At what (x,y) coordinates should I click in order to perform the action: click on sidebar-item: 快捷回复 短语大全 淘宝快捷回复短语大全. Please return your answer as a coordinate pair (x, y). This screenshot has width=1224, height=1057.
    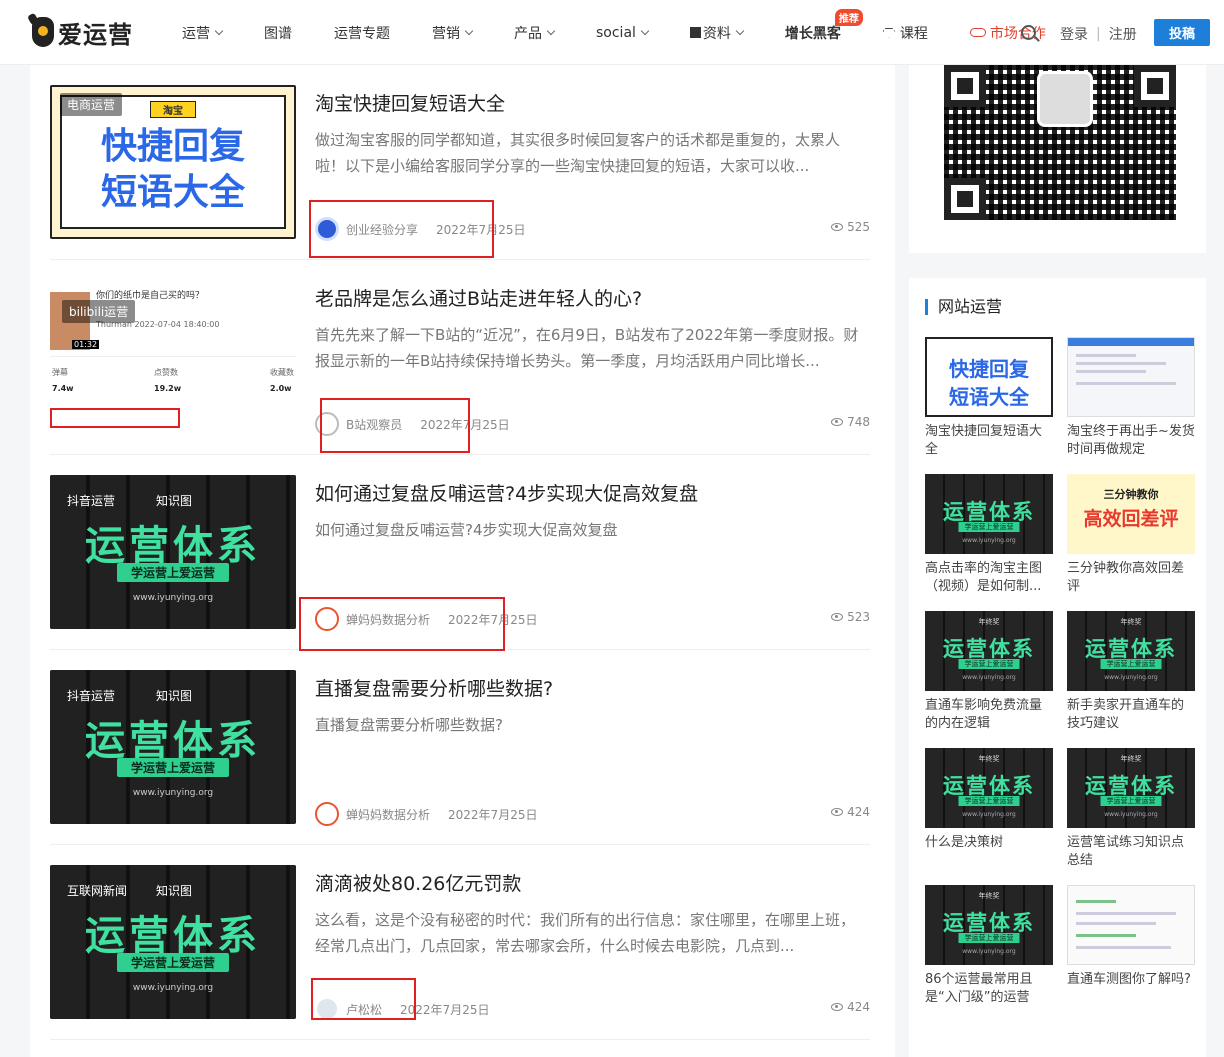
    Looking at the image, I should click on (989, 398).